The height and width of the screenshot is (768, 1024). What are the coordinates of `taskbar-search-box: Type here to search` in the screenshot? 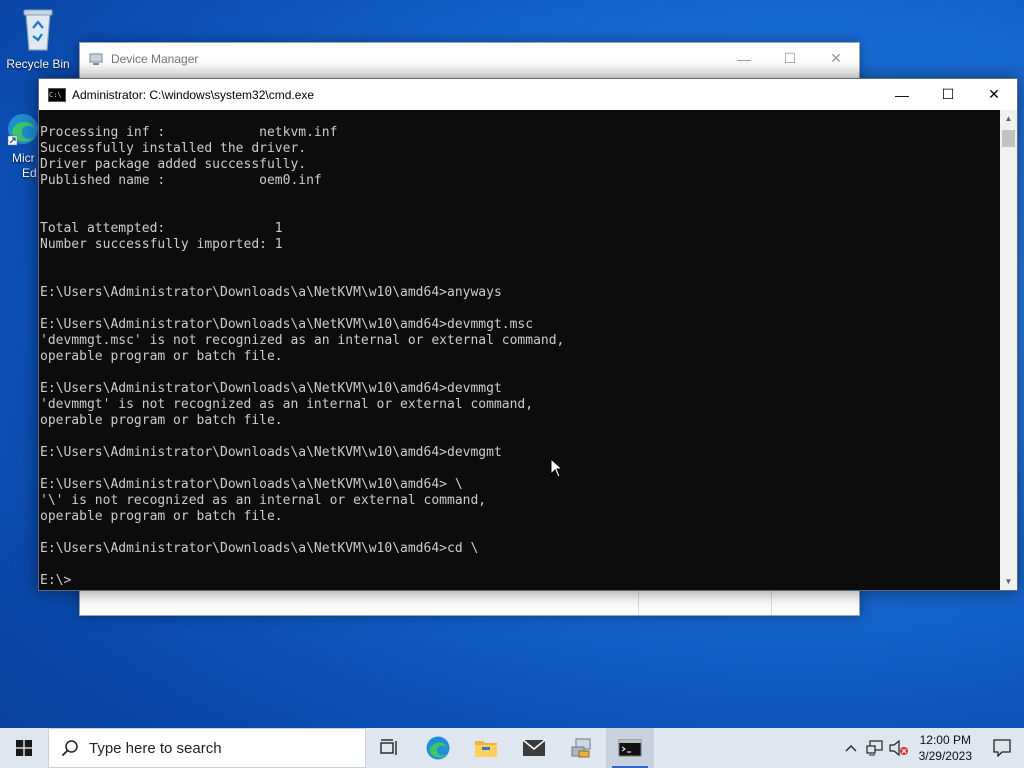 It's located at (207, 748).